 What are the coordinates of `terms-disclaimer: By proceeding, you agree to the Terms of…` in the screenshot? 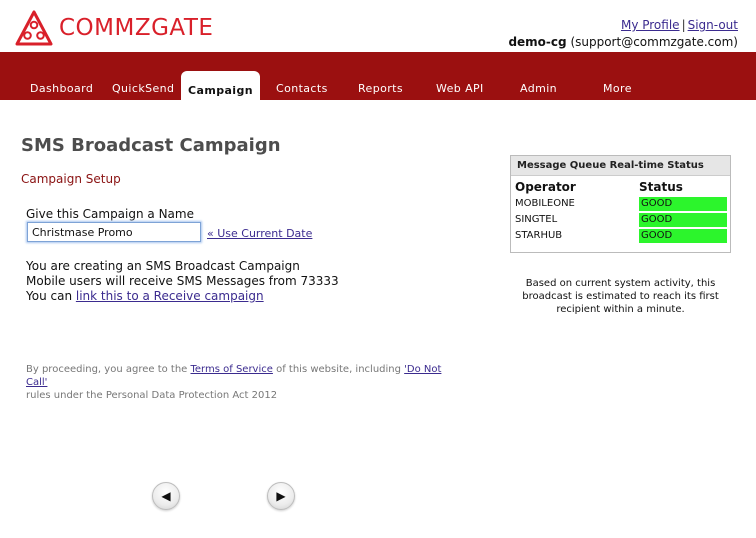 It's located at (246, 382).